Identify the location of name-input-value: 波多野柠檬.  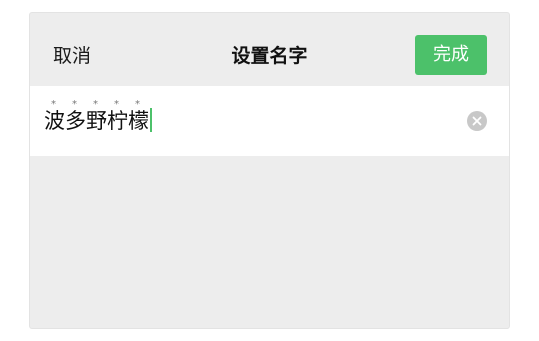
(96, 121).